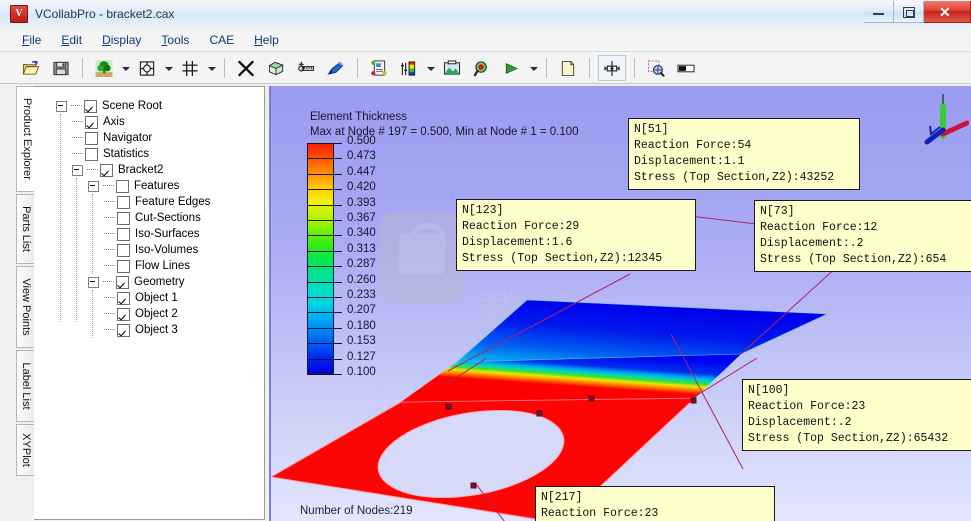 Image resolution: width=971 pixels, height=521 pixels. What do you see at coordinates (158, 122) in the screenshot?
I see `tree-node-axis: Axis` at bounding box center [158, 122].